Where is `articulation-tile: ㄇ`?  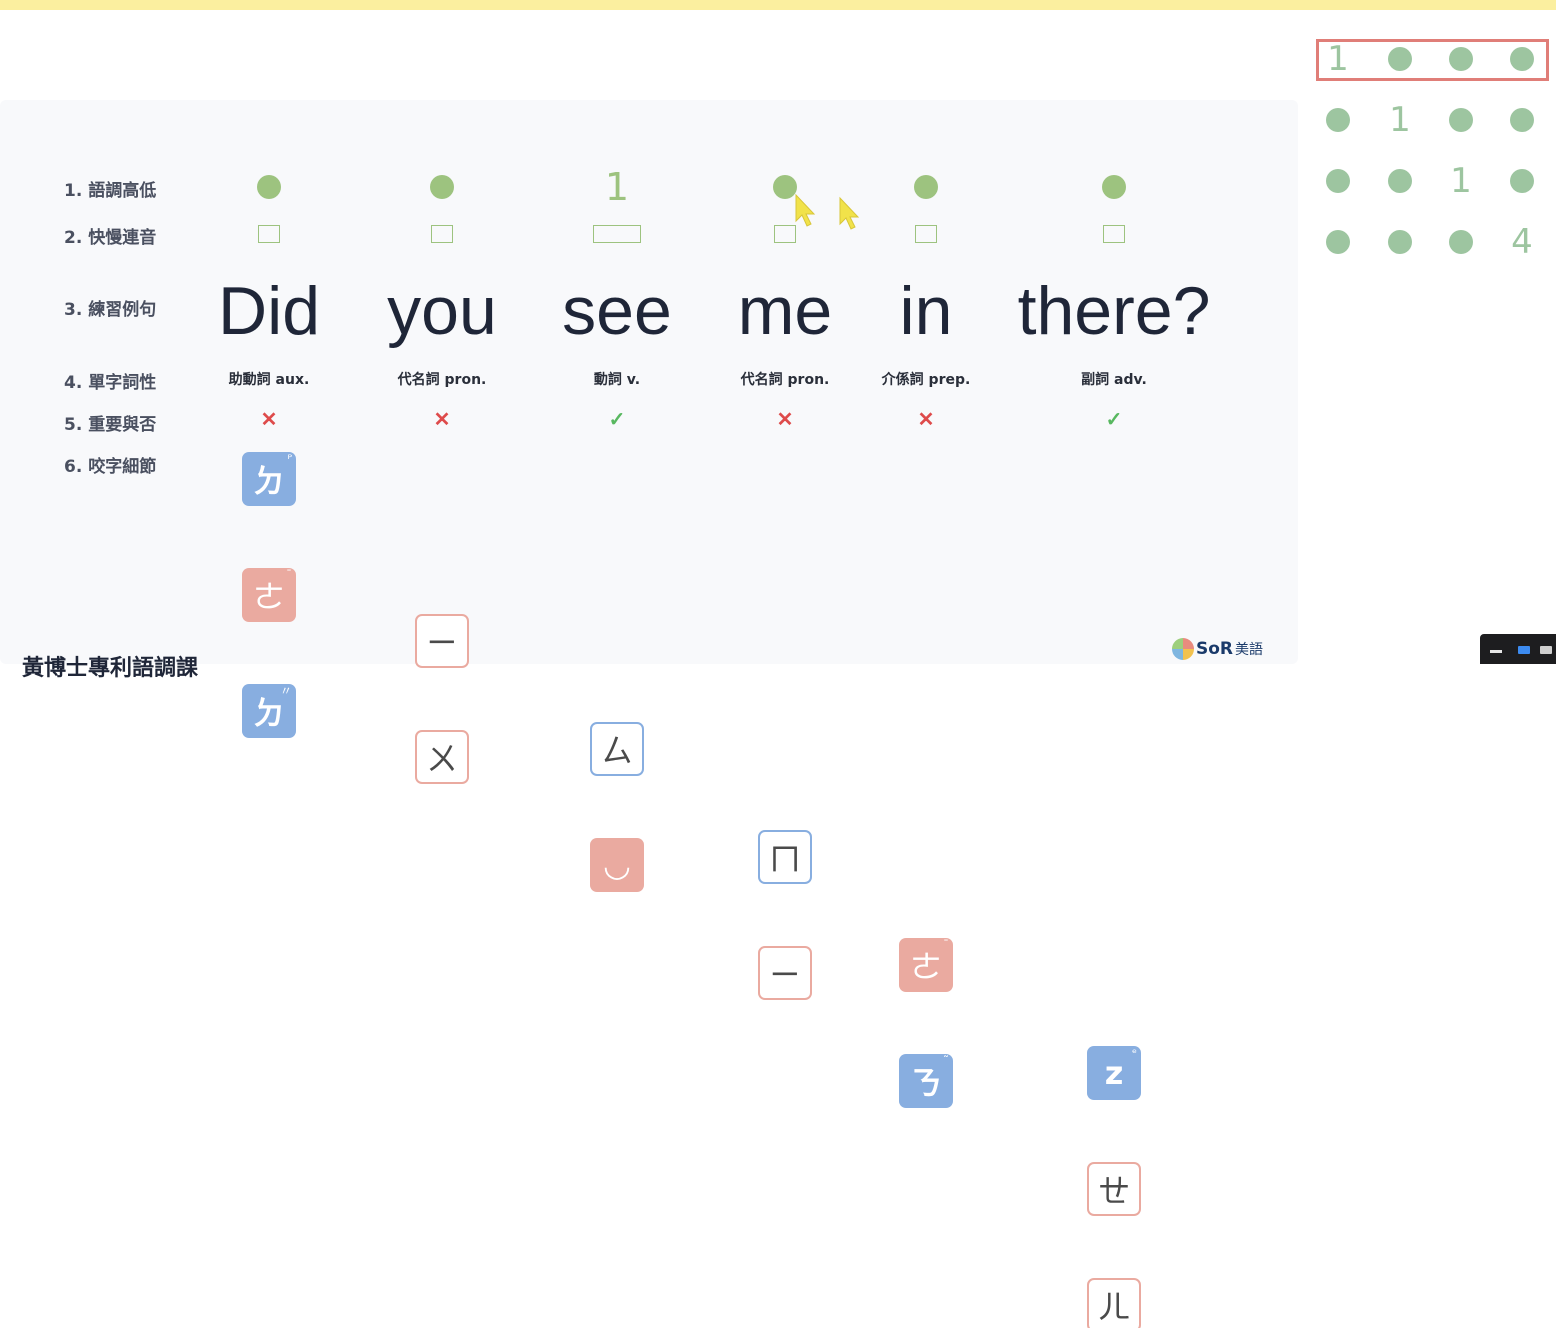 articulation-tile: ㄇ is located at coordinates (785, 857).